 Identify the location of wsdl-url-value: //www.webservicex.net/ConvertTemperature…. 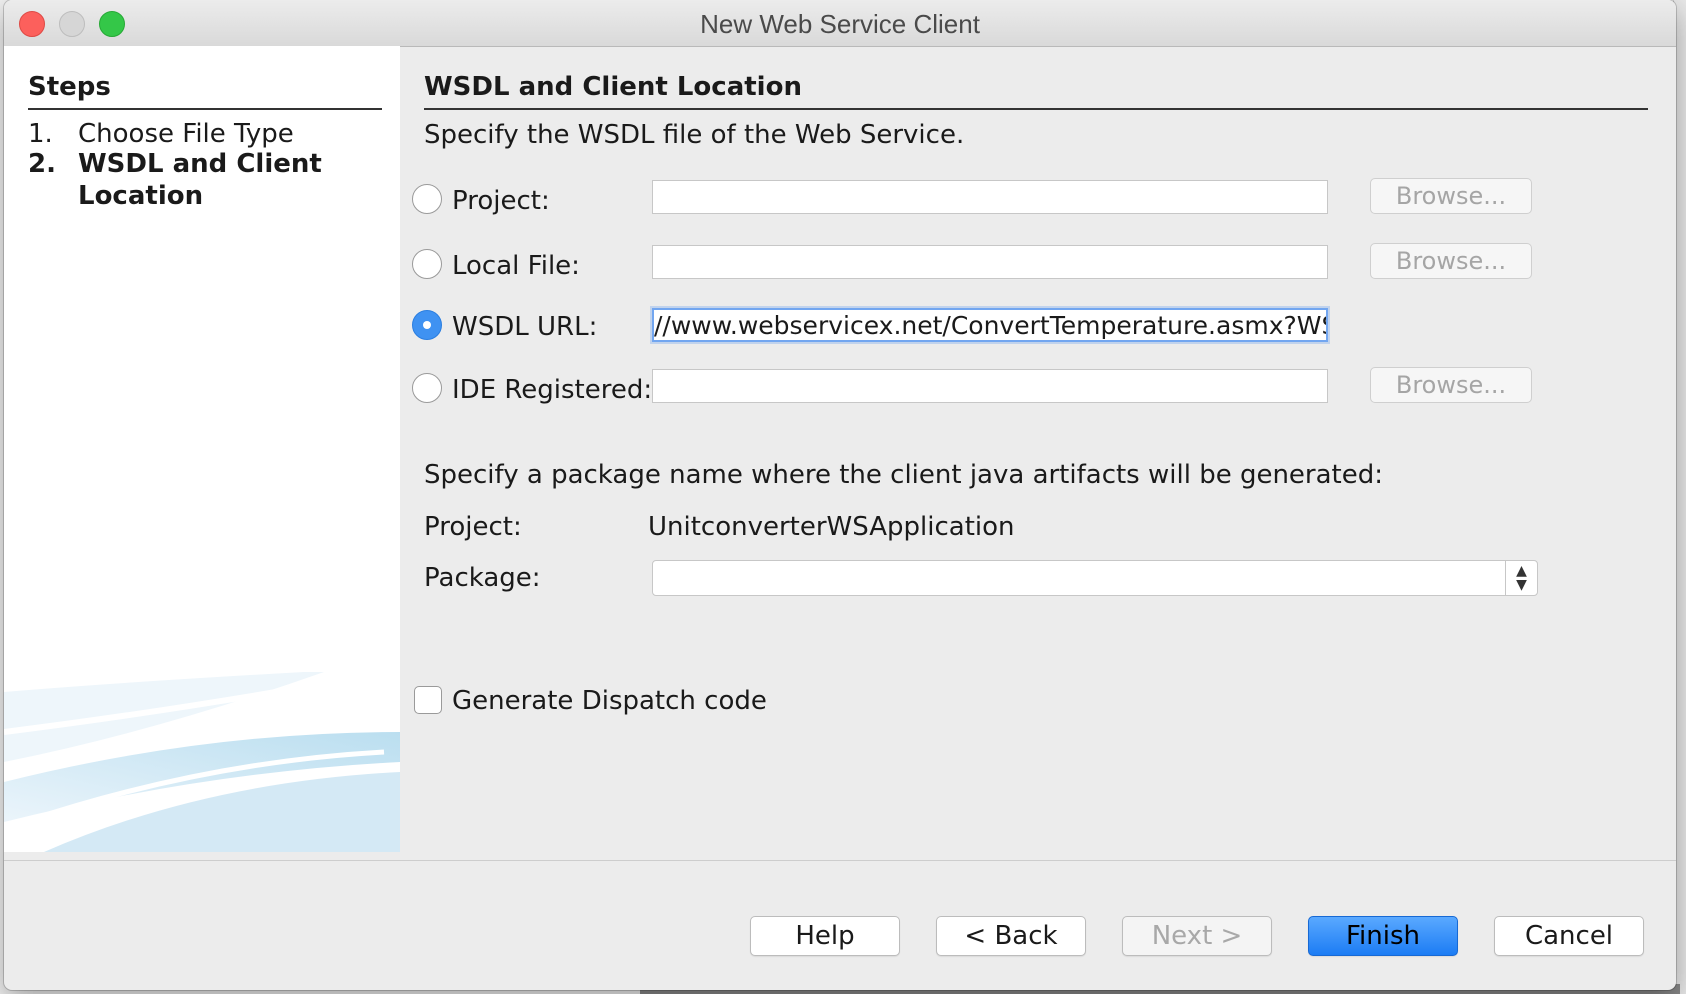
(991, 325).